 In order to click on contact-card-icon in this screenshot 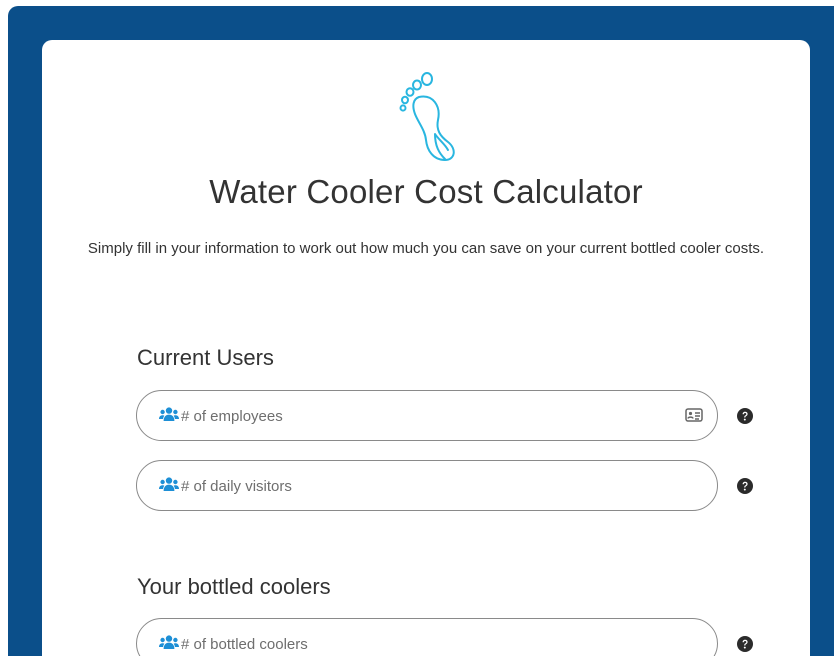, I will do `click(694, 415)`.